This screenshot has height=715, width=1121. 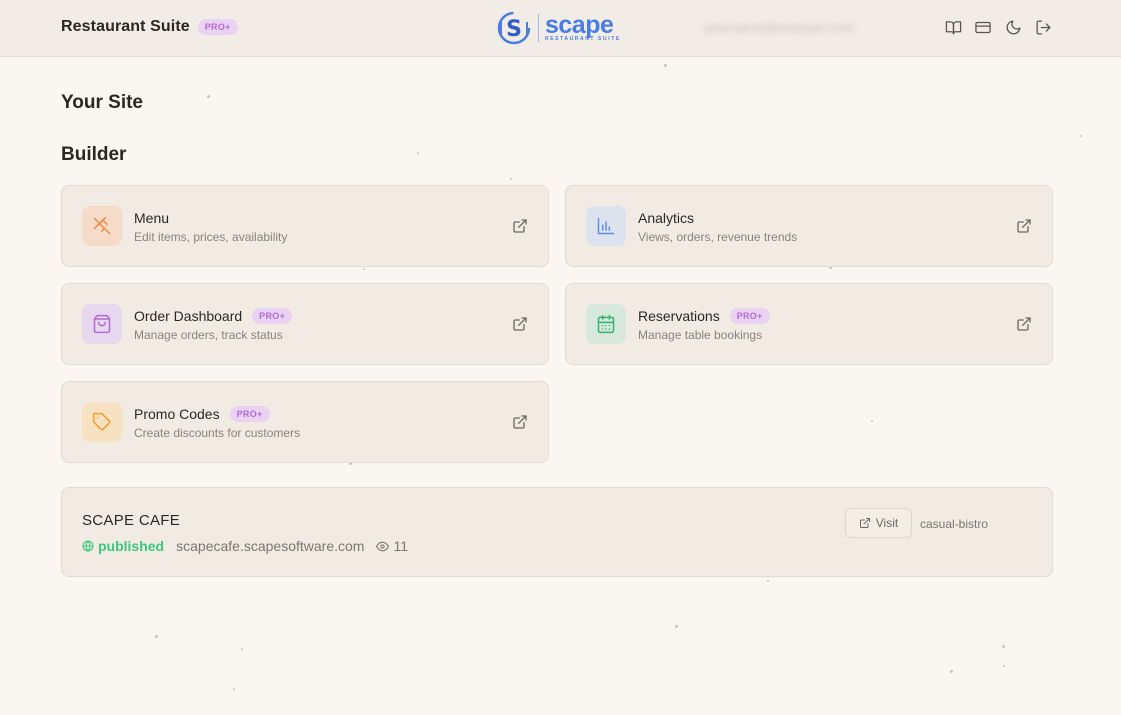 I want to click on card-title: Promo Codes, so click(x=177, y=414).